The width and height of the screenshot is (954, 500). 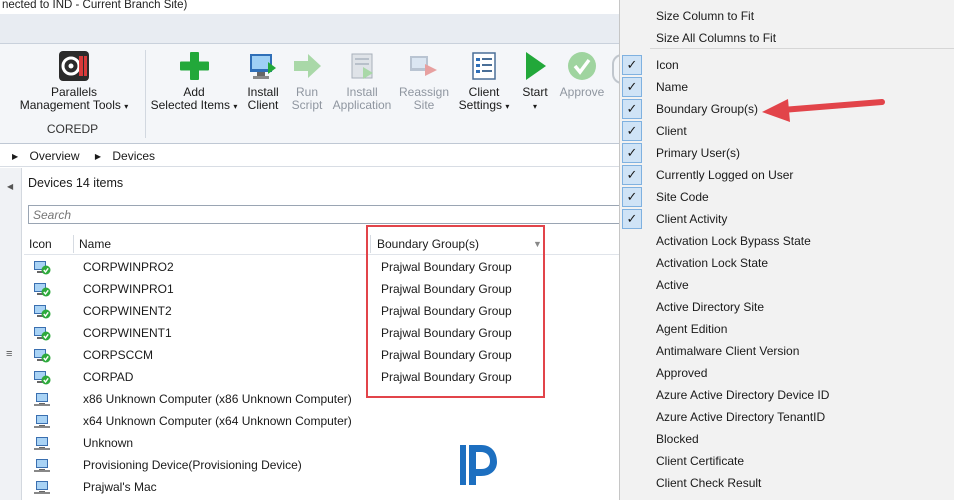 I want to click on table-row: CORPWINPRO2 Prajwal Boundary Group, so click(x=322, y=267).